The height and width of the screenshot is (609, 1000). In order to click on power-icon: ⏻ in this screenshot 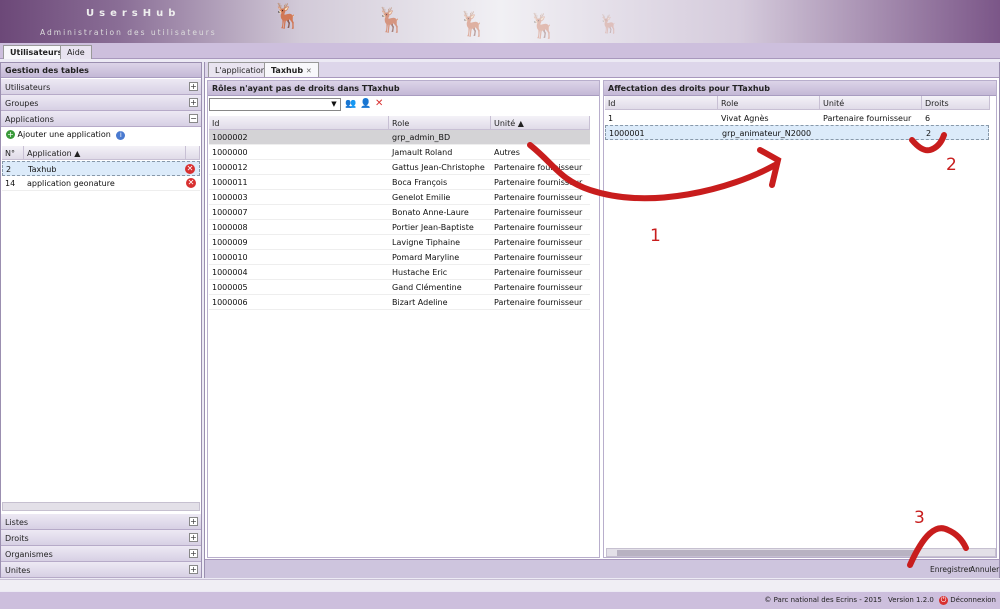, I will do `click(944, 600)`.